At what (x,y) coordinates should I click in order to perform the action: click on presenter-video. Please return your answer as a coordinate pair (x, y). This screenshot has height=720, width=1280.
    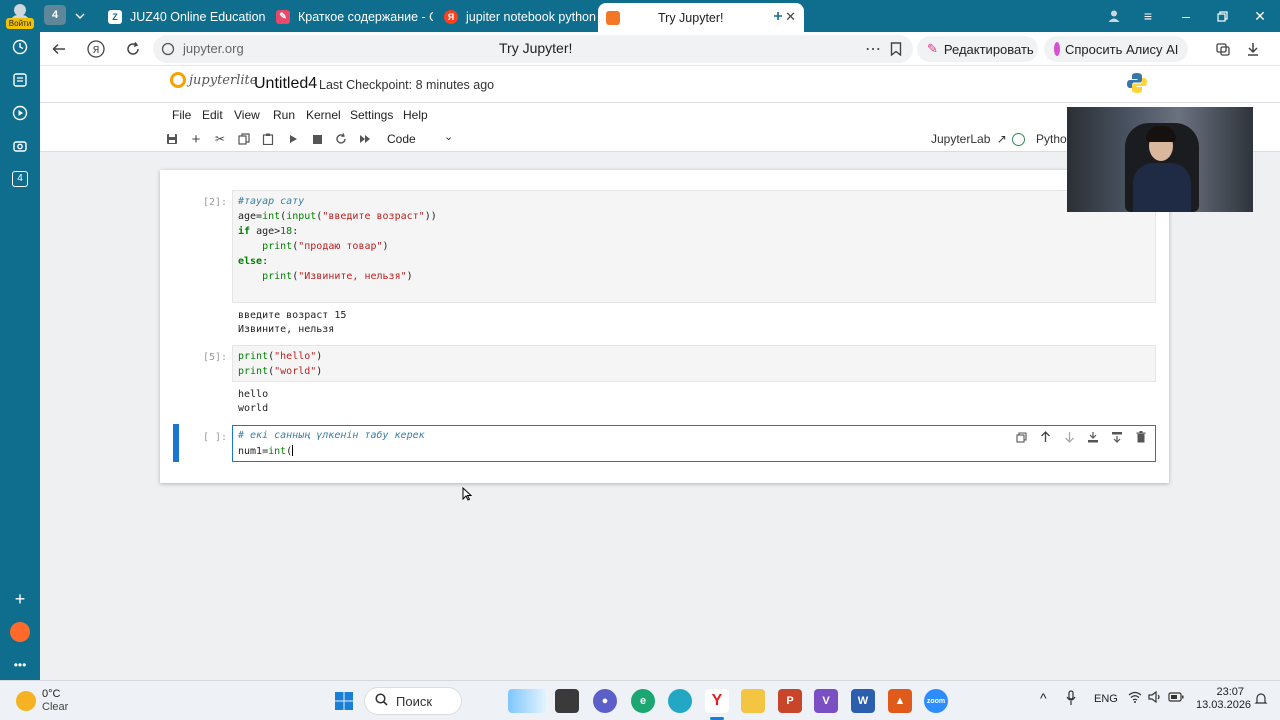
    Looking at the image, I should click on (1160, 159).